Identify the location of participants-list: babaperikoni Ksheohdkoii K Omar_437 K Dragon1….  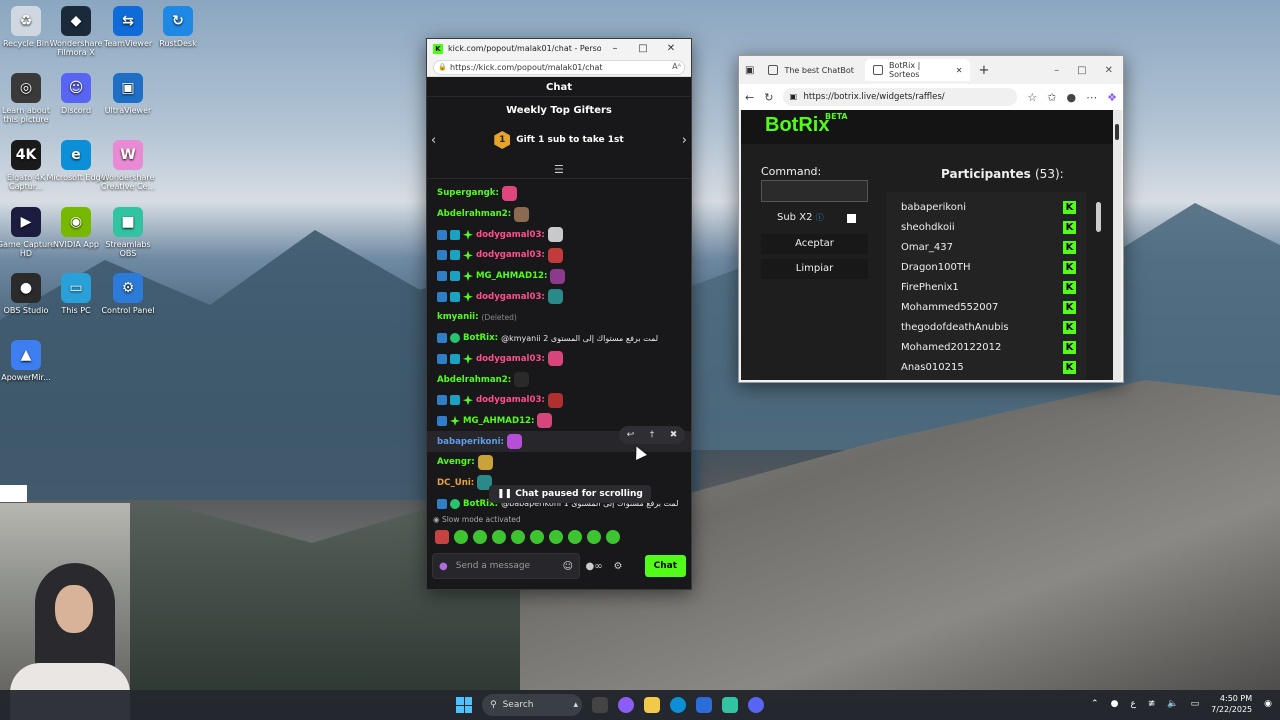
(986, 286).